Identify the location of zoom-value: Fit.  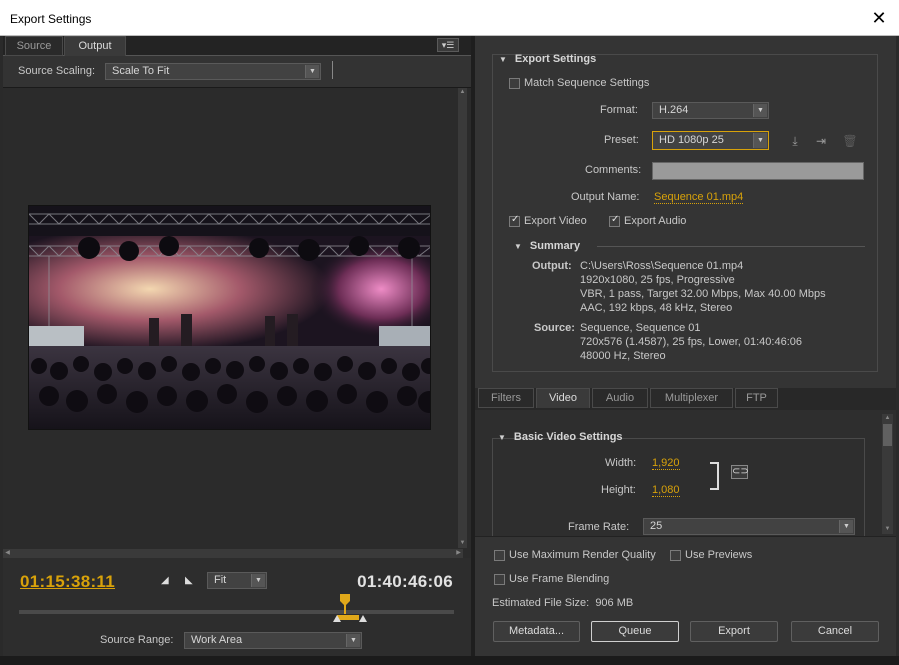
(220, 580).